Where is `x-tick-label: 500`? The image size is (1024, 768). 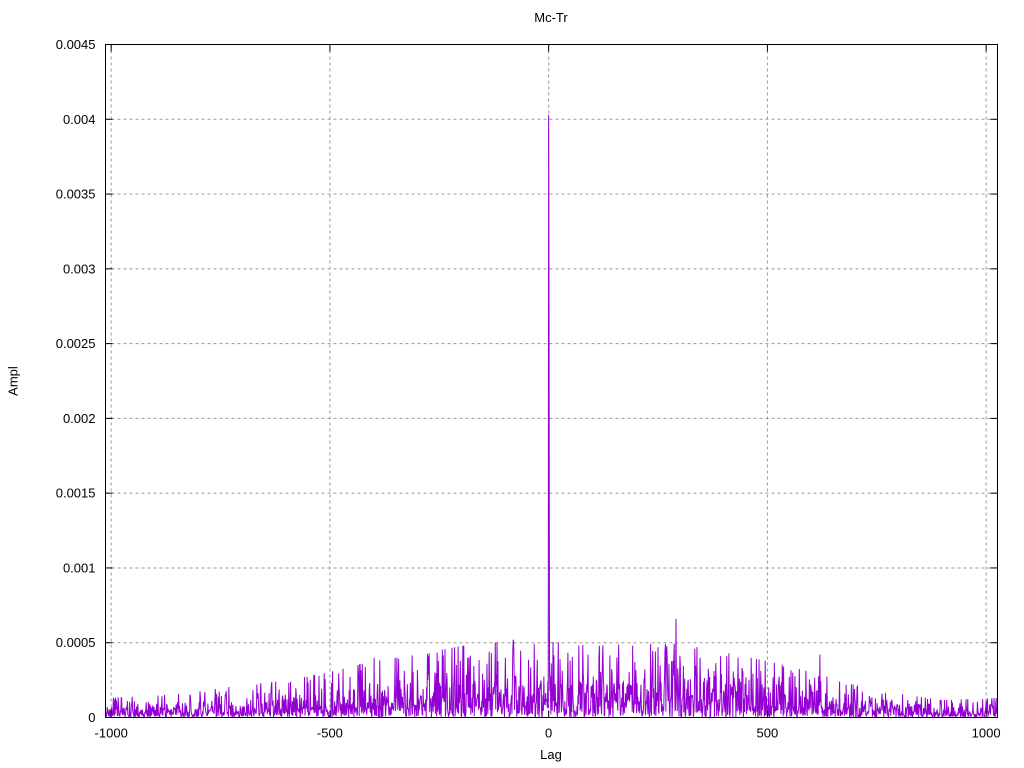
x-tick-label: 500 is located at coordinates (768, 733).